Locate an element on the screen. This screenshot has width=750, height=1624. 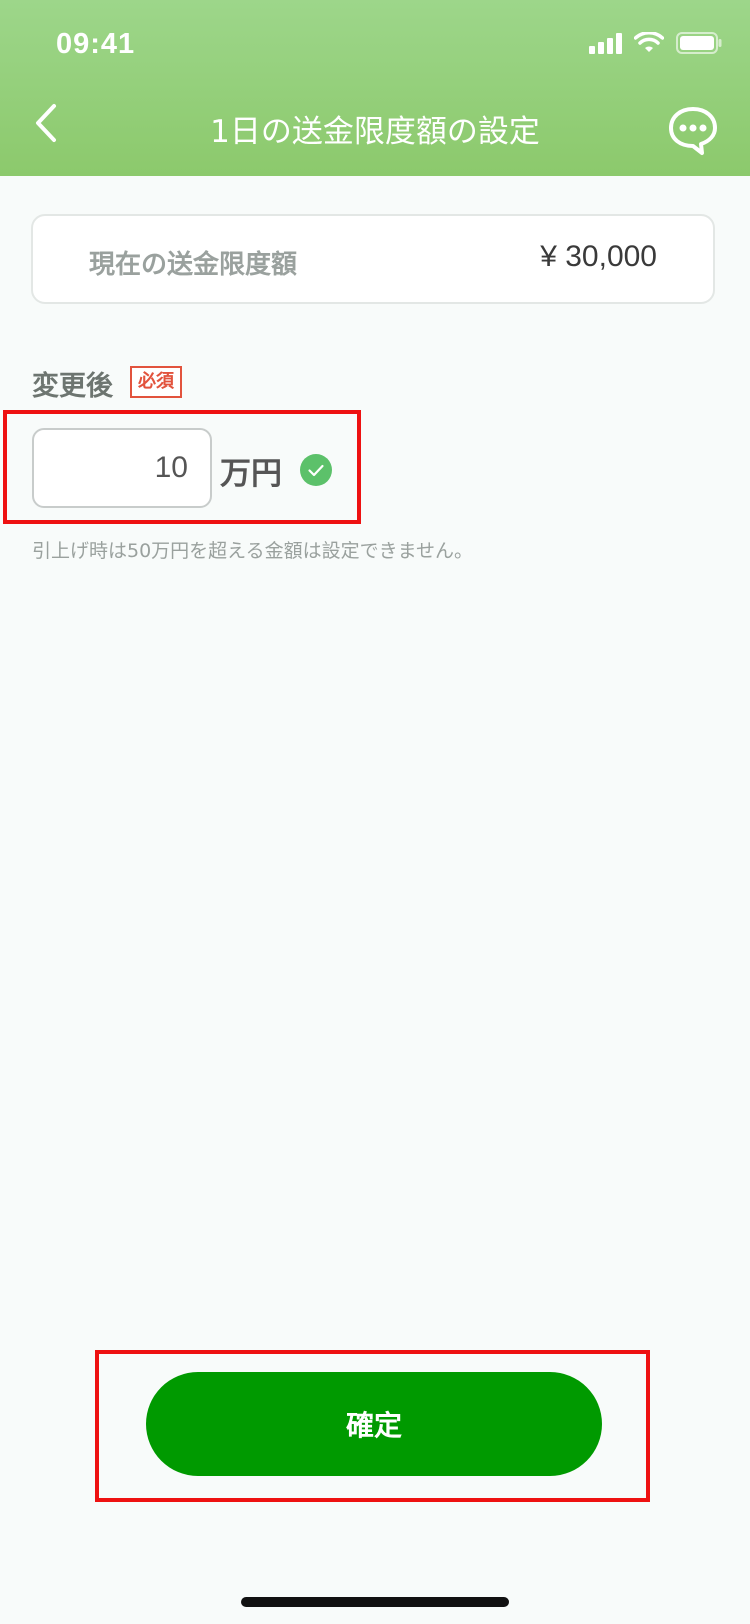
status-icons is located at coordinates (655, 43).